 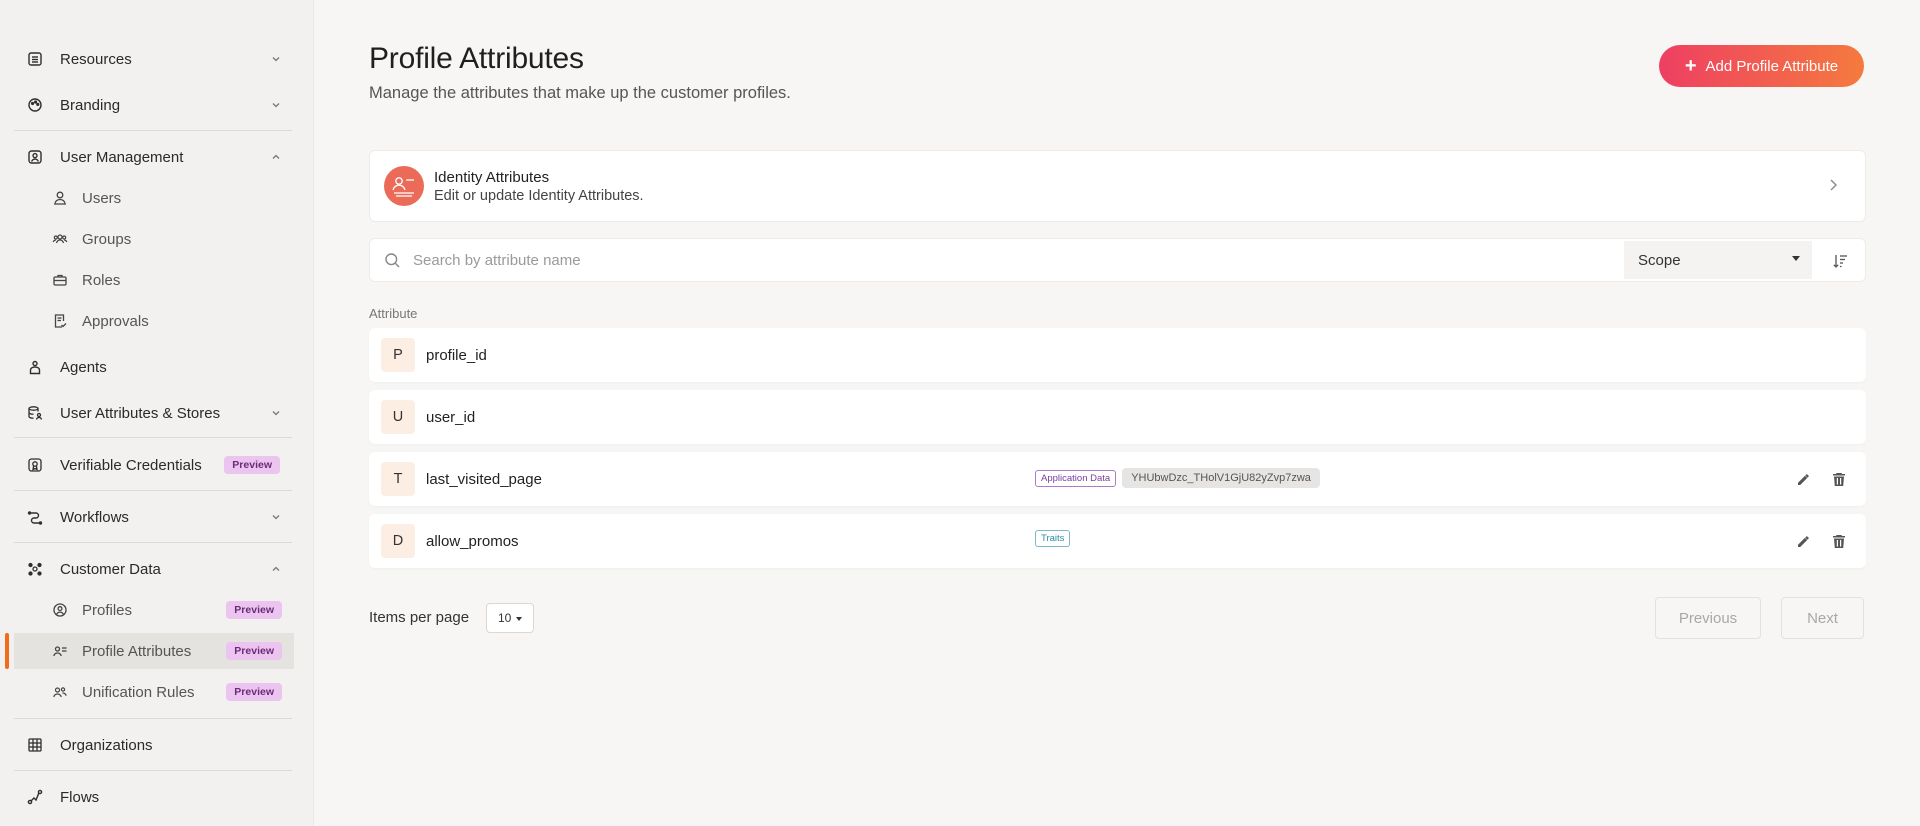 I want to click on sidebar-item-branding: Branding, so click(x=153, y=105).